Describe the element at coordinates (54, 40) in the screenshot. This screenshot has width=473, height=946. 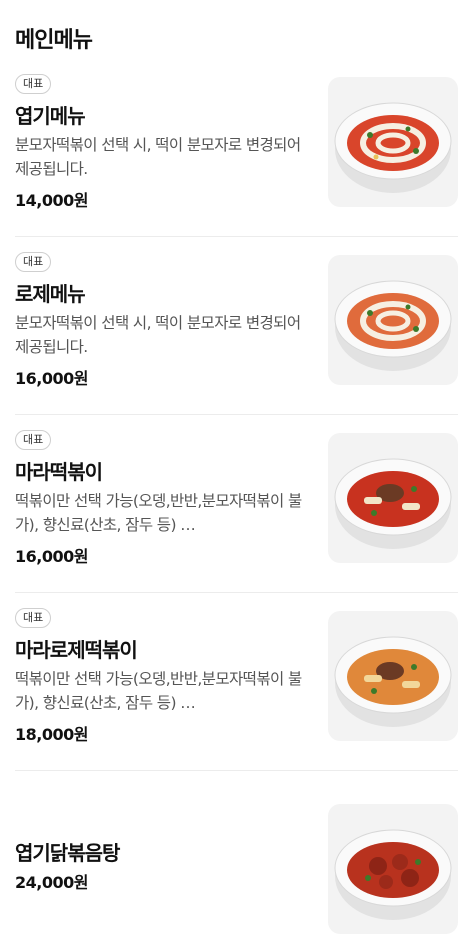
I see `section-title: 메인메뉴` at that location.